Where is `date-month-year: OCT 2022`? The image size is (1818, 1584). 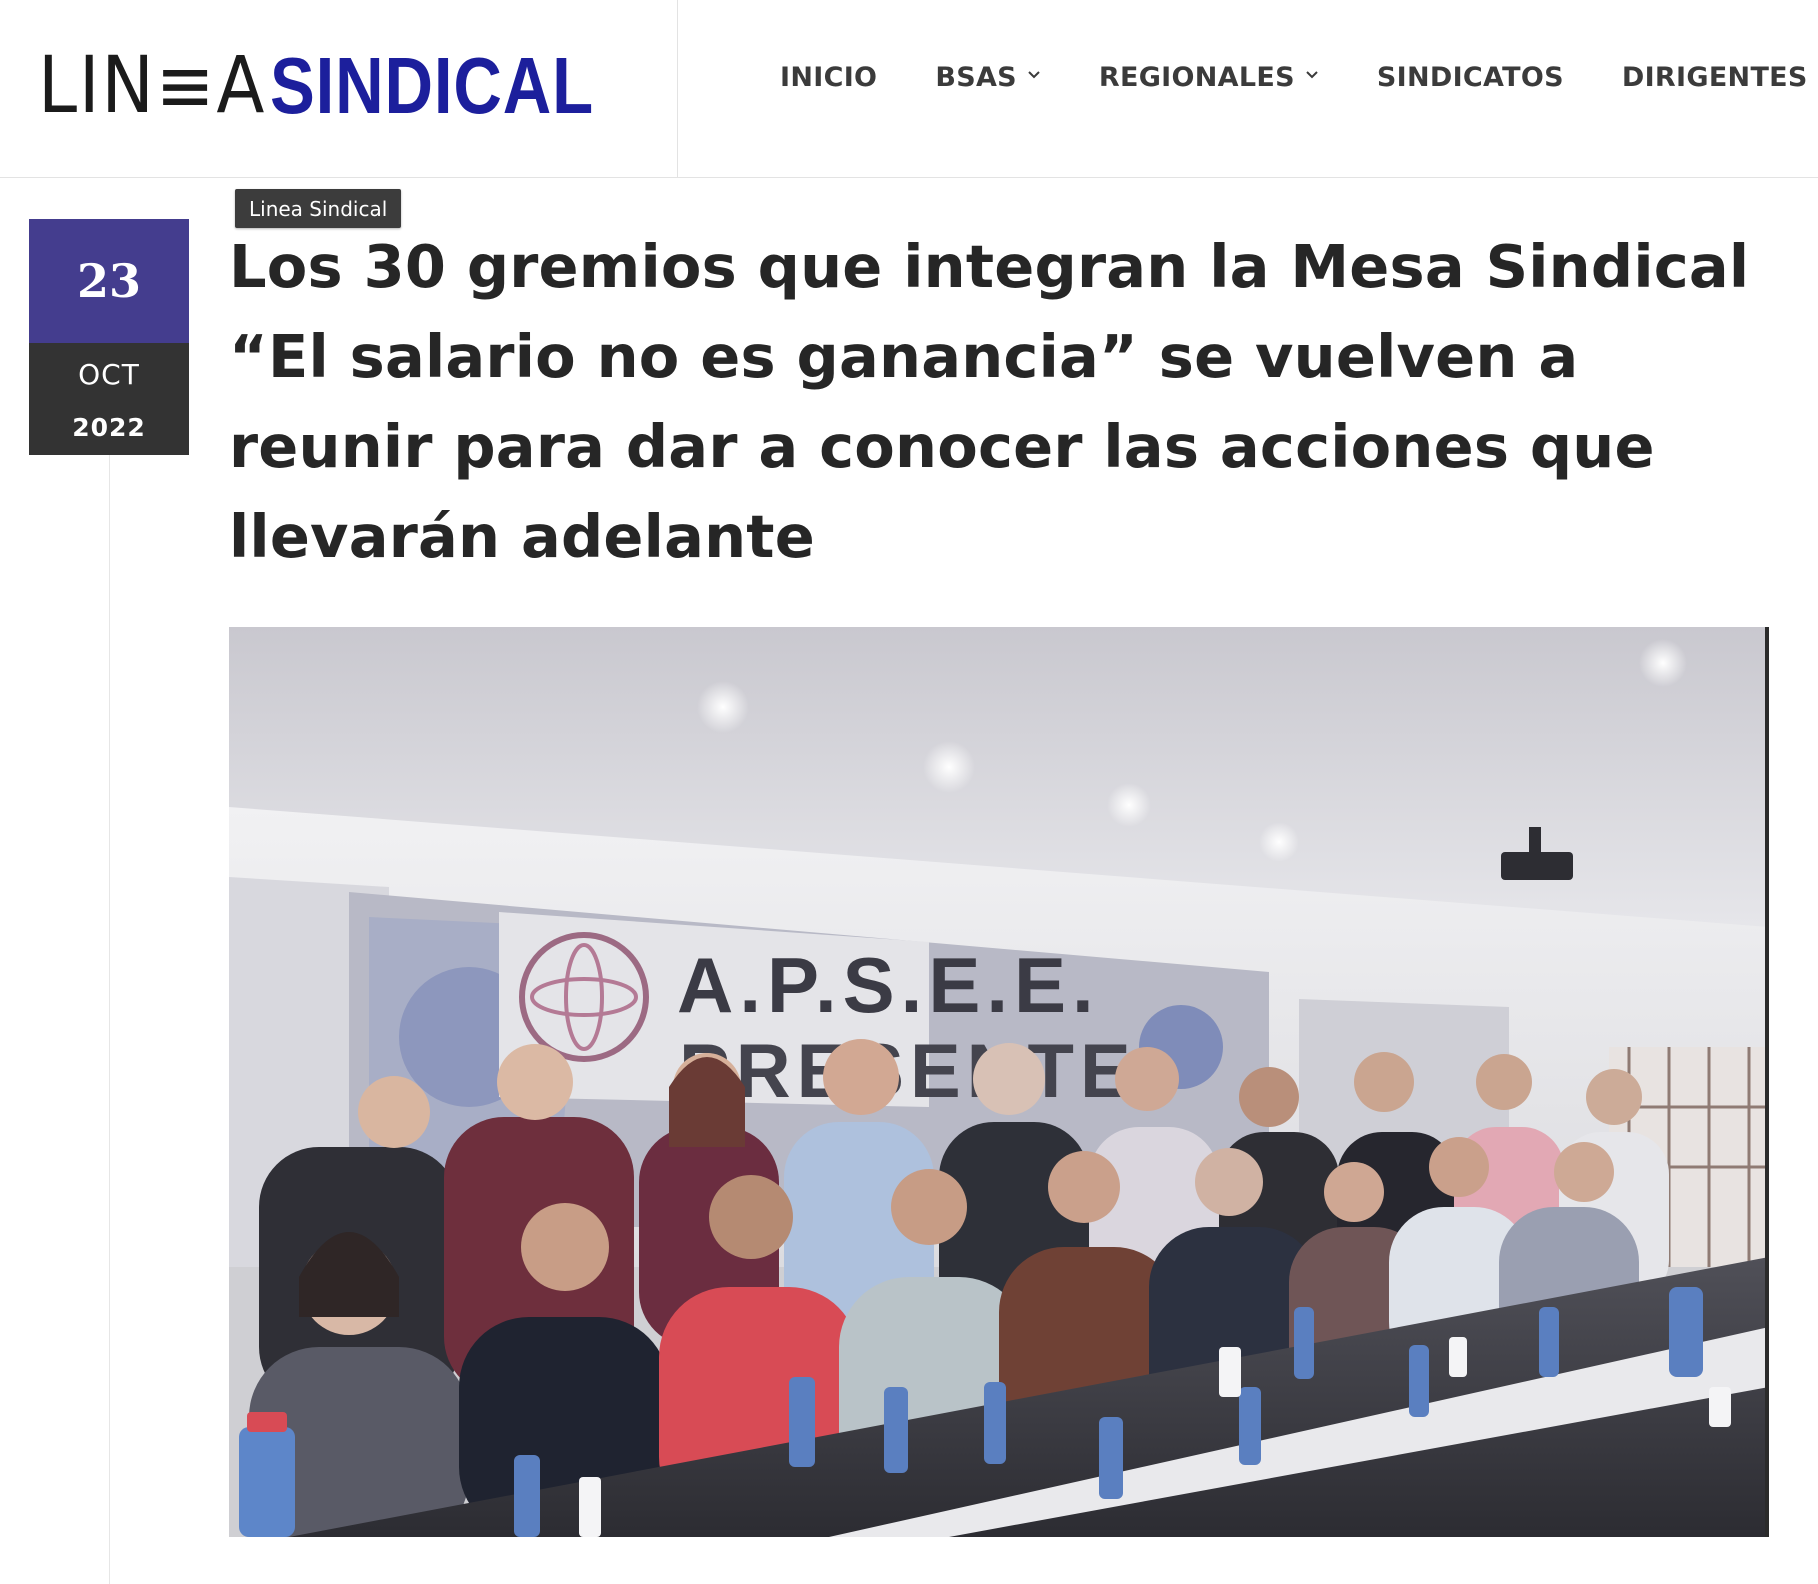
date-month-year: OCT 2022 is located at coordinates (109, 399).